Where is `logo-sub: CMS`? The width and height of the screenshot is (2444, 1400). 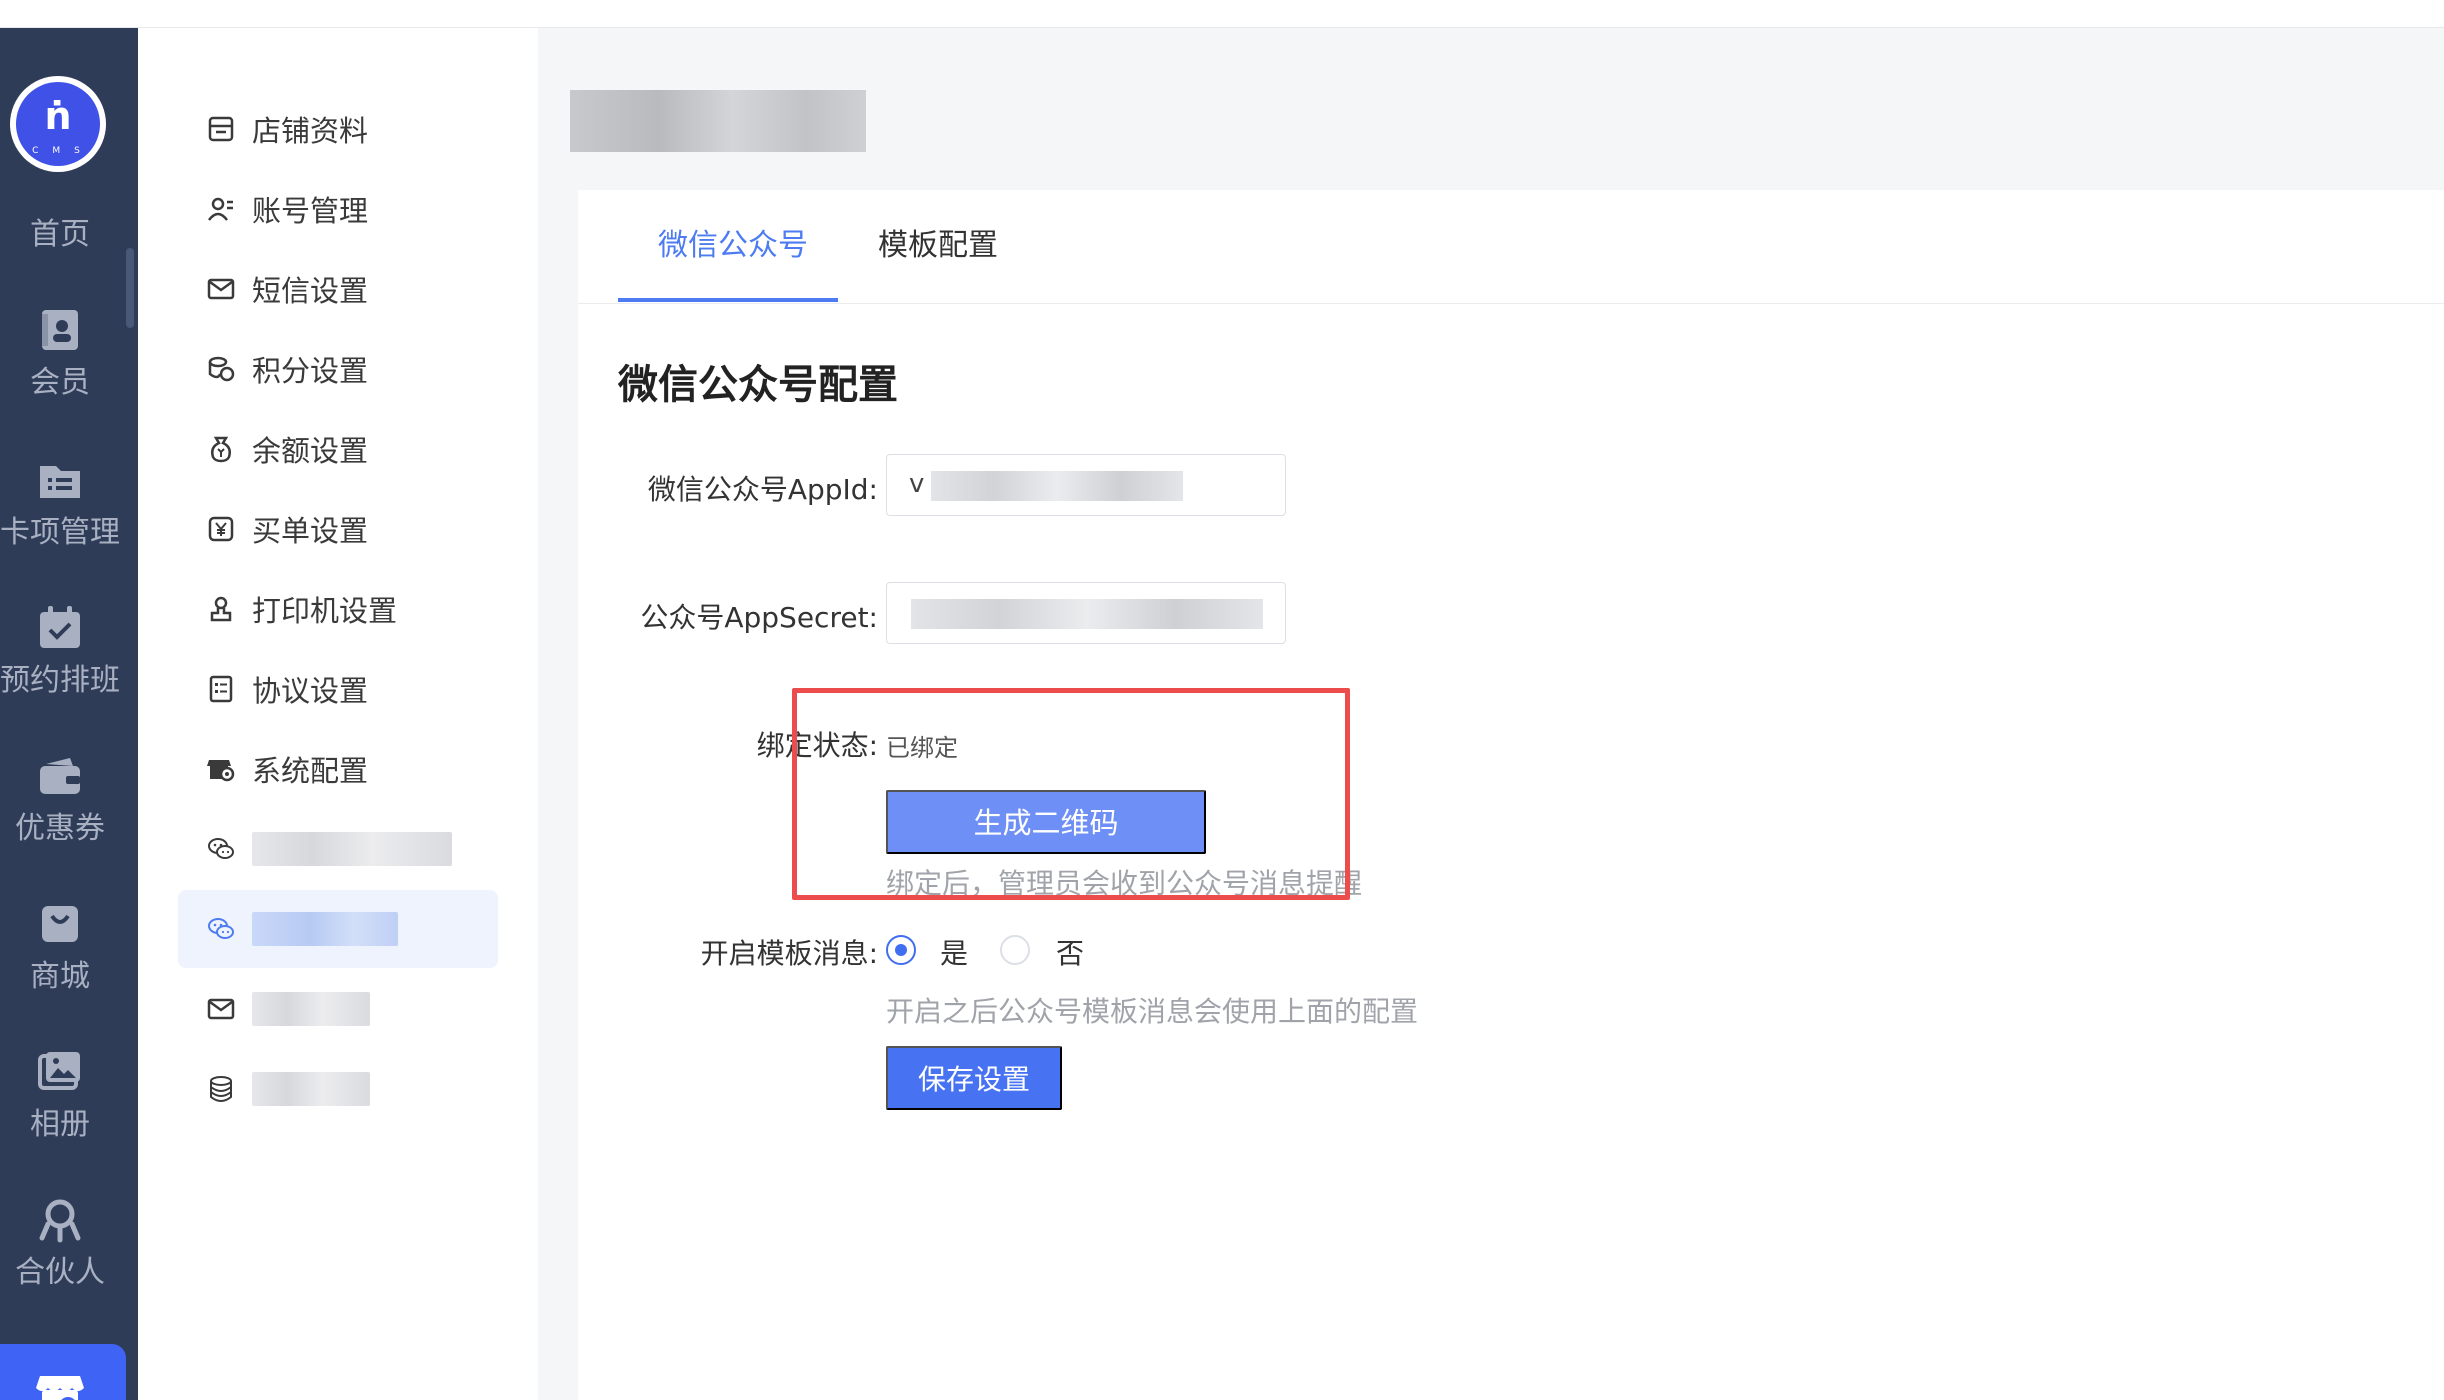
logo-sub: CMS is located at coordinates (63, 151).